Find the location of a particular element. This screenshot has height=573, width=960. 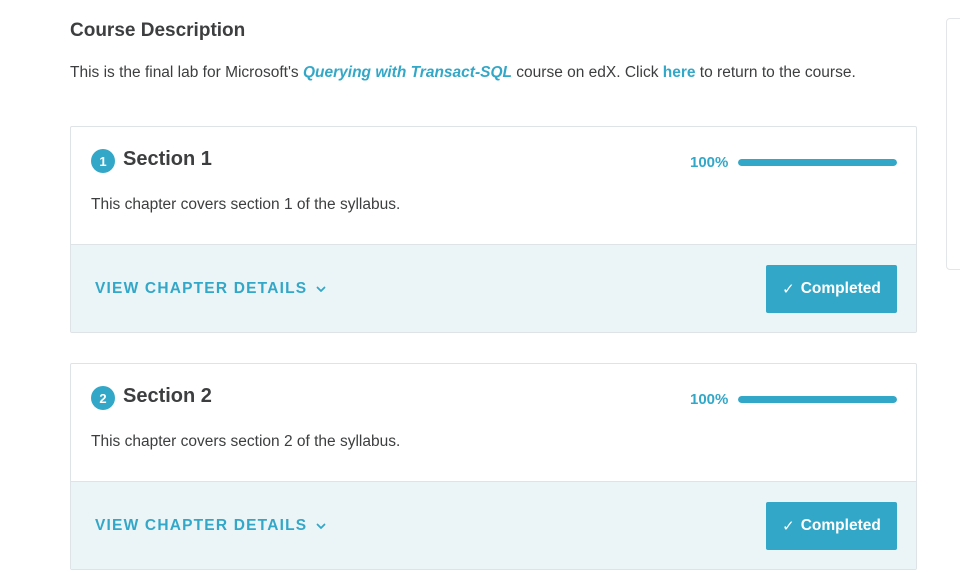

description-text-middle: course on edX. Click is located at coordinates (587, 72).